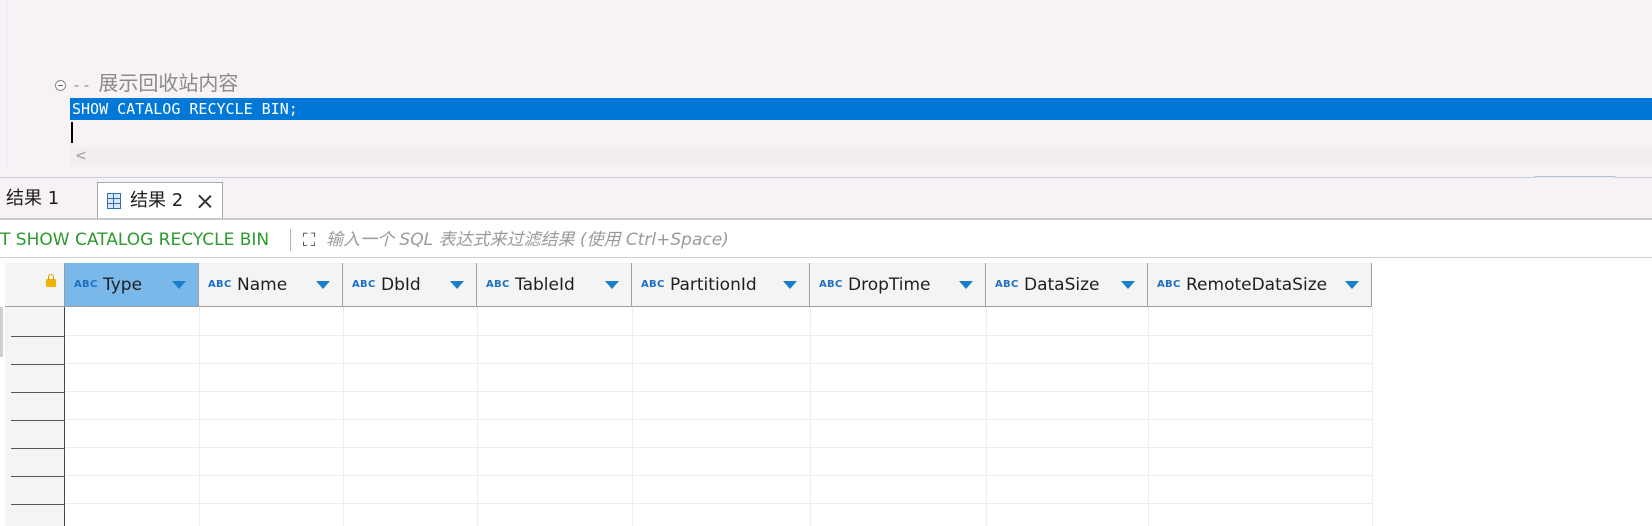 The width and height of the screenshot is (1652, 526). What do you see at coordinates (861, 109) in the screenshot?
I see `selected-sql-line: SHOW CATALOG RECYCLE BIN;` at bounding box center [861, 109].